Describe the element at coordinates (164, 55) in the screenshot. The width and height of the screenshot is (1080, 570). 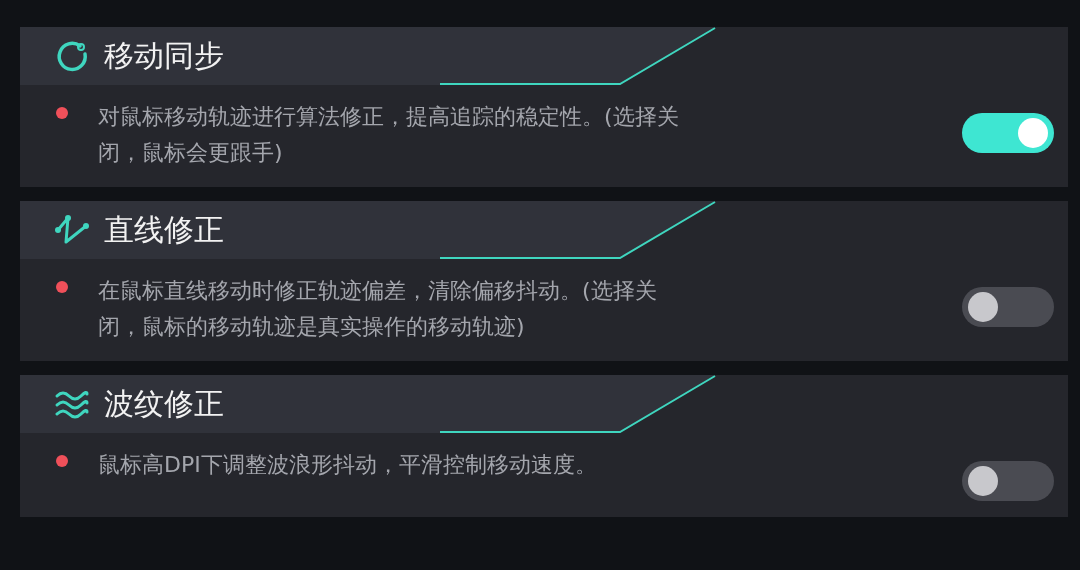
I see `setting-title: 移动同步` at that location.